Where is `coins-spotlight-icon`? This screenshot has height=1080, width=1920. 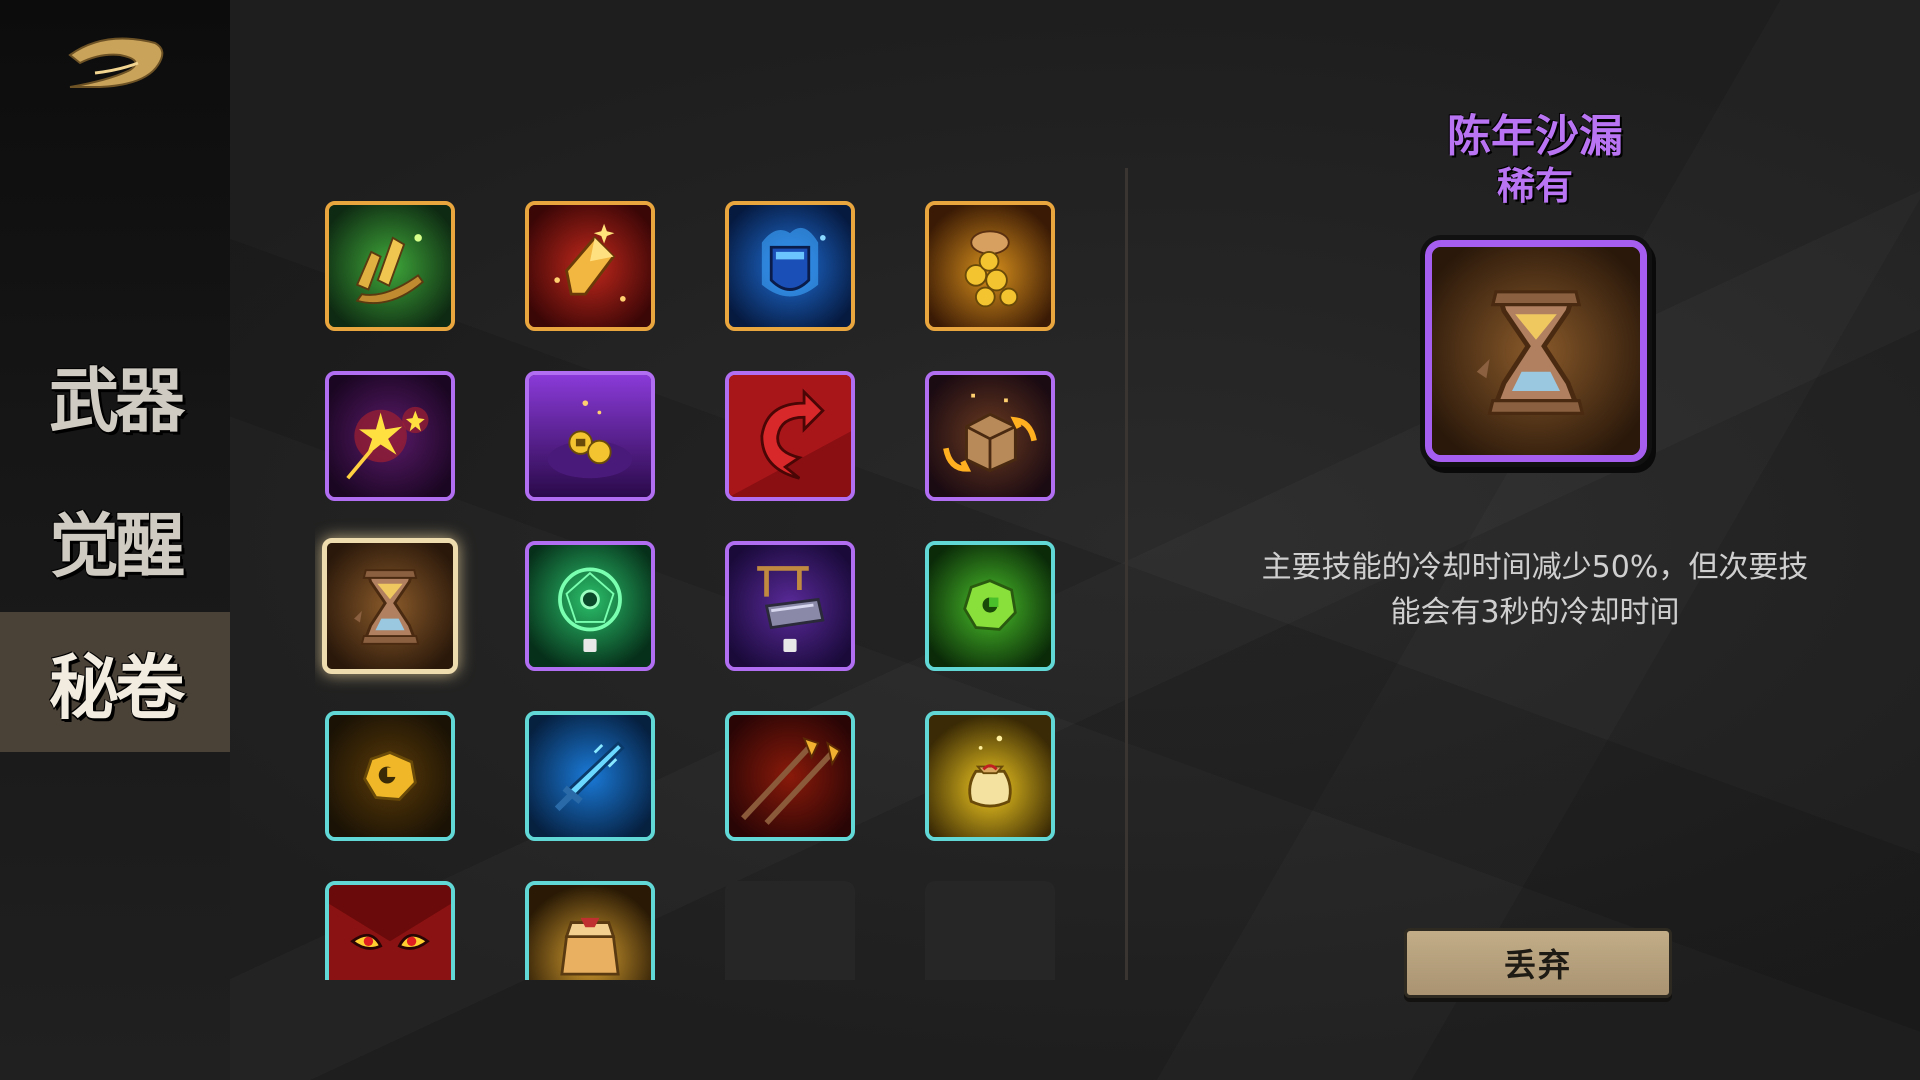 coins-spotlight-icon is located at coordinates (590, 436).